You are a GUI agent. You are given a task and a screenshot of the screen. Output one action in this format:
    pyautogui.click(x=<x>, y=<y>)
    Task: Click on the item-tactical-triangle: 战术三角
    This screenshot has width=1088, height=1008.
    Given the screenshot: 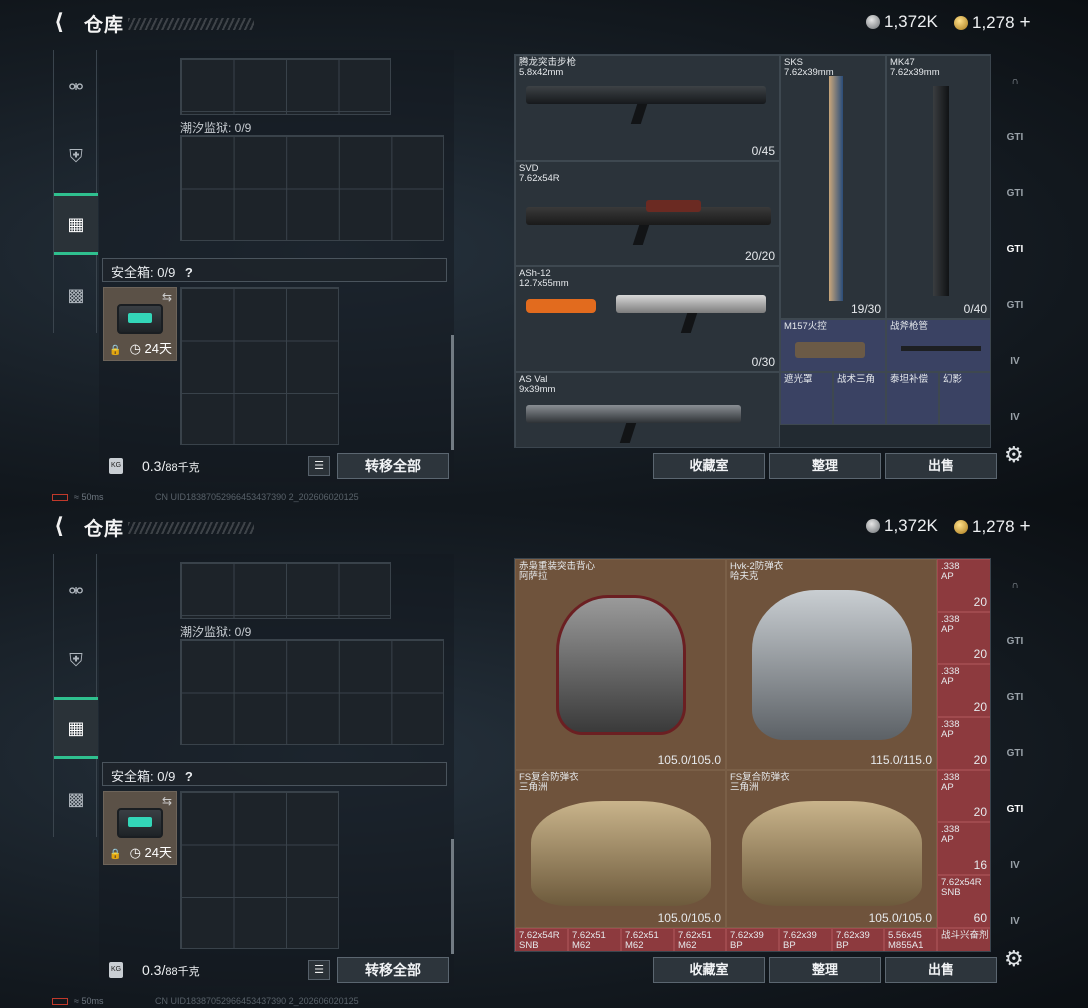 What is the action you would take?
    pyautogui.click(x=859, y=398)
    